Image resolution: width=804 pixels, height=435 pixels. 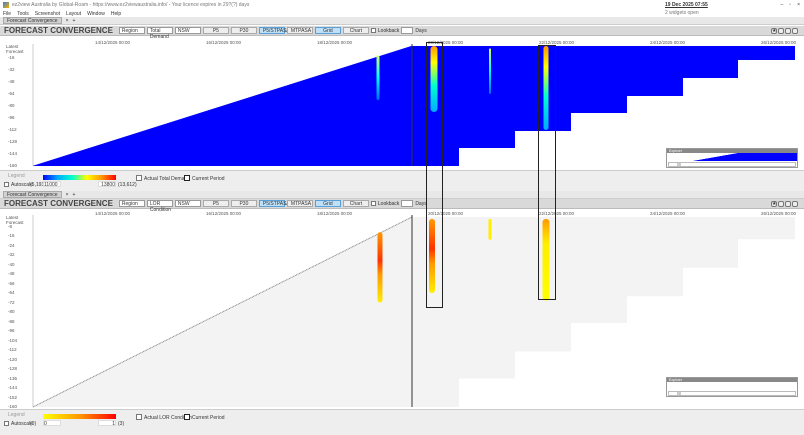 I want to click on color-scale, so click(x=79, y=416).